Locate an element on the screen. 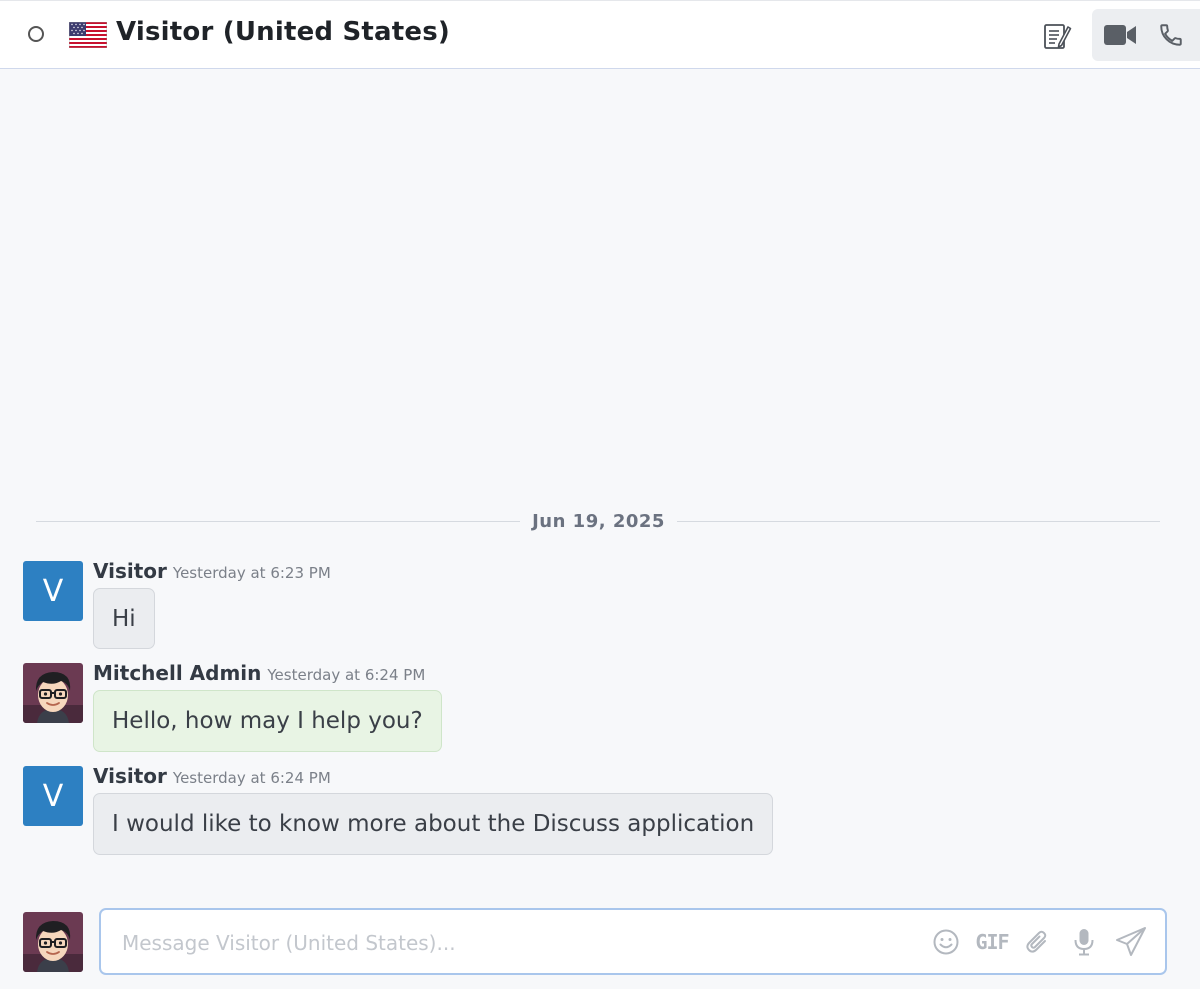 This screenshot has height=989, width=1200. gif-button: GIF is located at coordinates (992, 942).